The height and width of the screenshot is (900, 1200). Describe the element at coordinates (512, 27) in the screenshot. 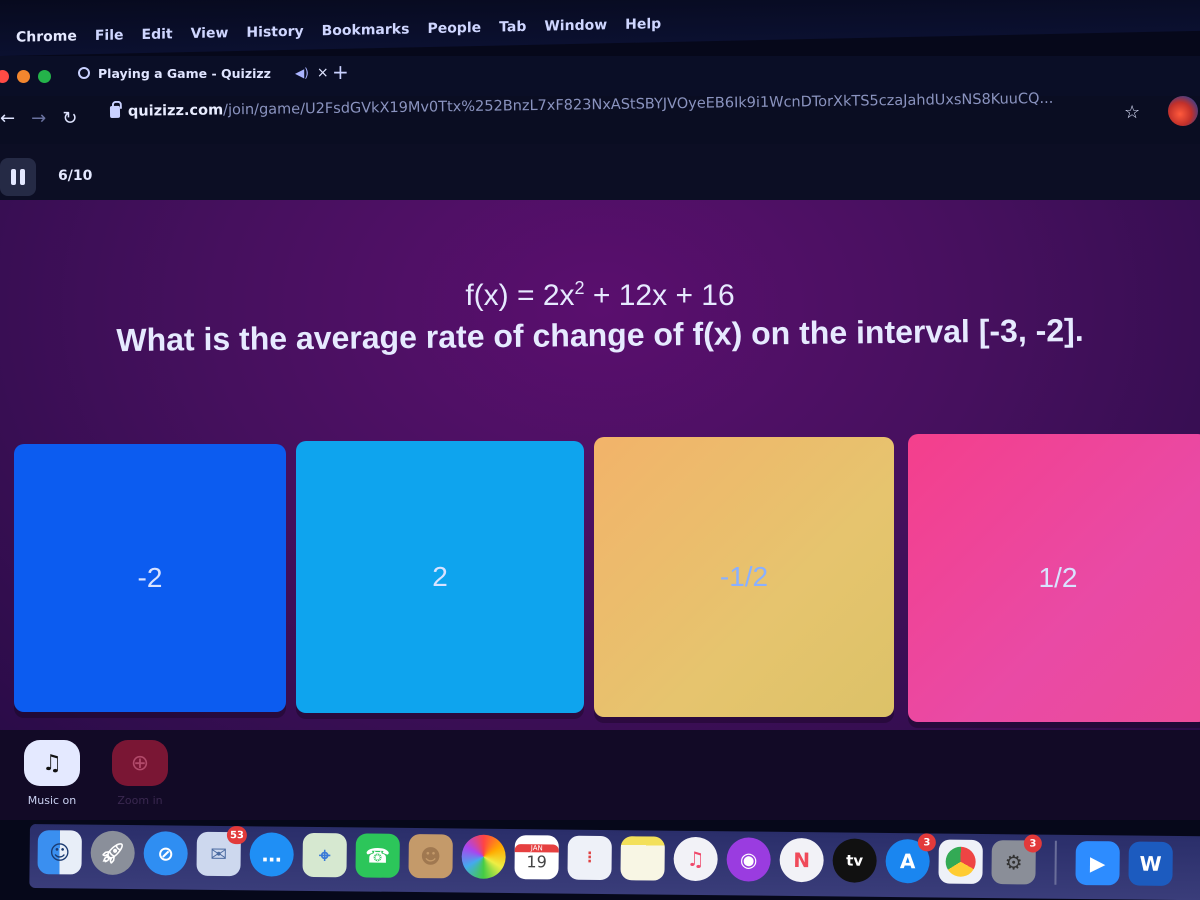

I see `menu-tab: Tab` at that location.